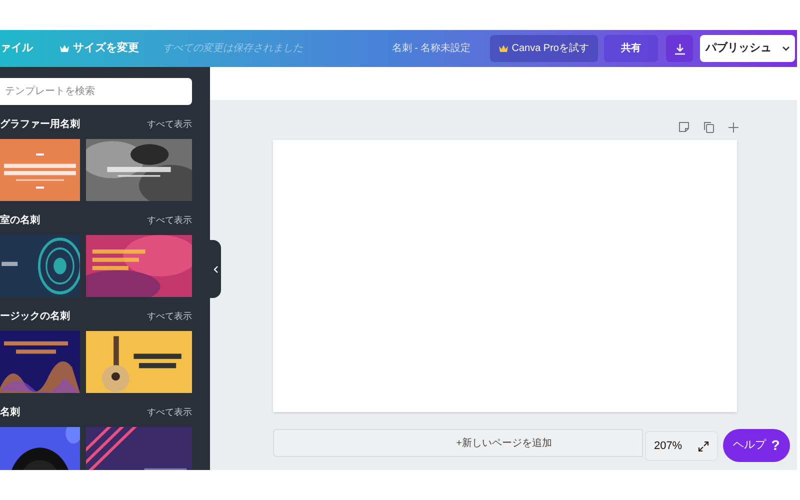 This screenshot has width=800, height=500. What do you see at coordinates (704, 446) in the screenshot?
I see `expand-icon` at bounding box center [704, 446].